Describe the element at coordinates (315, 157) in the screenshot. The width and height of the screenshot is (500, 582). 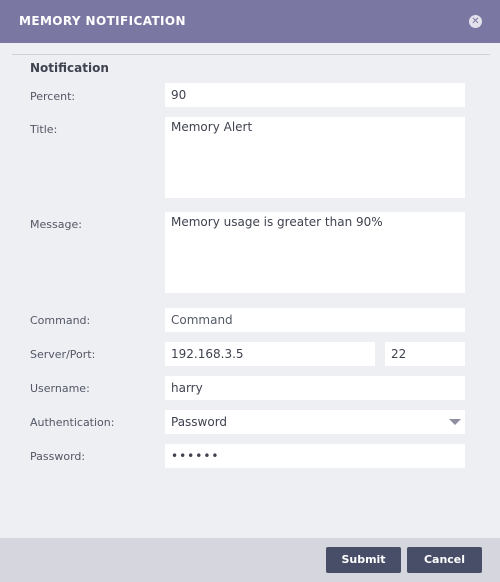
I see `title-textarea: Memory Alert` at that location.